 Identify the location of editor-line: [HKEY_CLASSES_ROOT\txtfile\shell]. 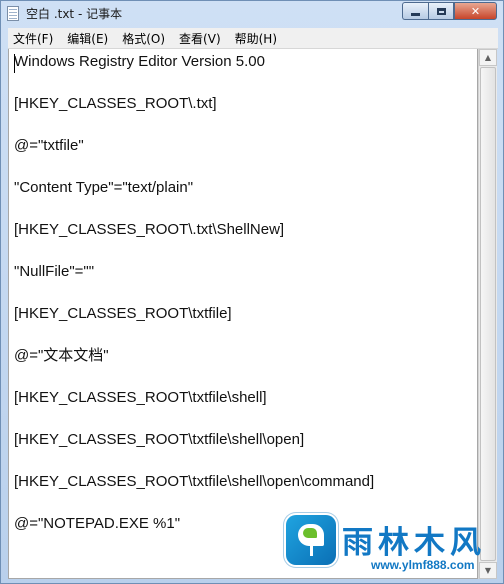
(140, 397).